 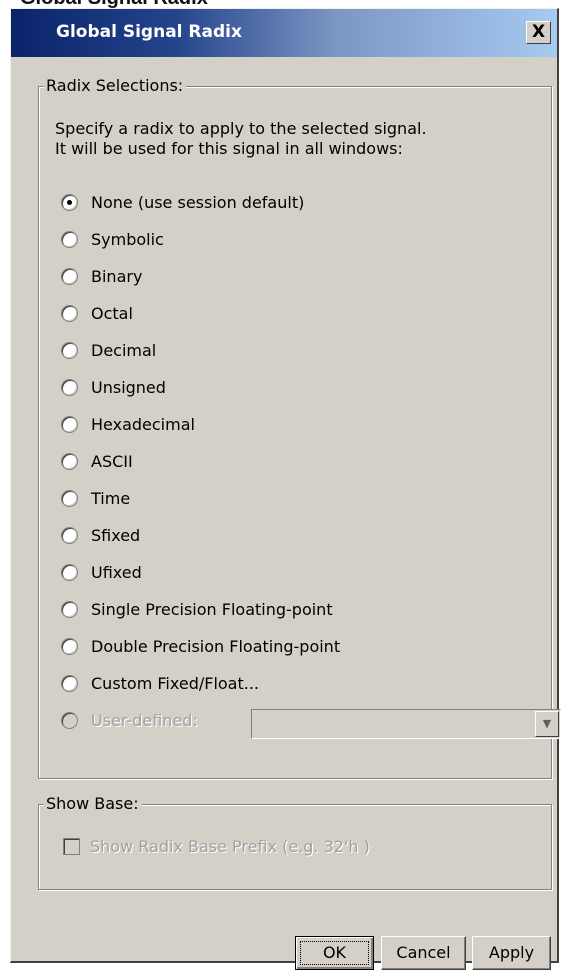 What do you see at coordinates (128, 387) in the screenshot?
I see `radio-label: Unsigned` at bounding box center [128, 387].